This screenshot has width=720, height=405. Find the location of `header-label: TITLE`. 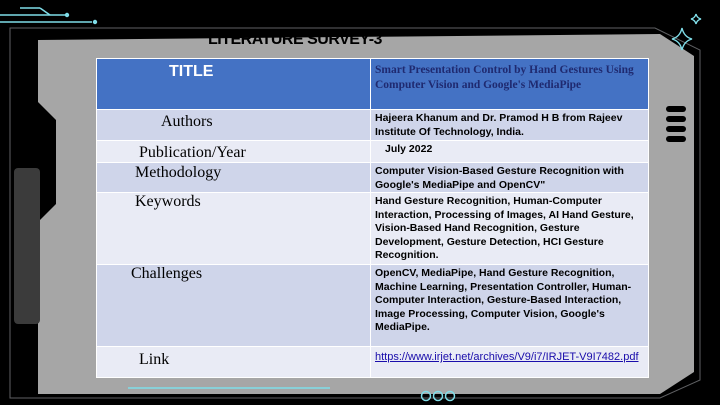

header-label: TITLE is located at coordinates (191, 71).